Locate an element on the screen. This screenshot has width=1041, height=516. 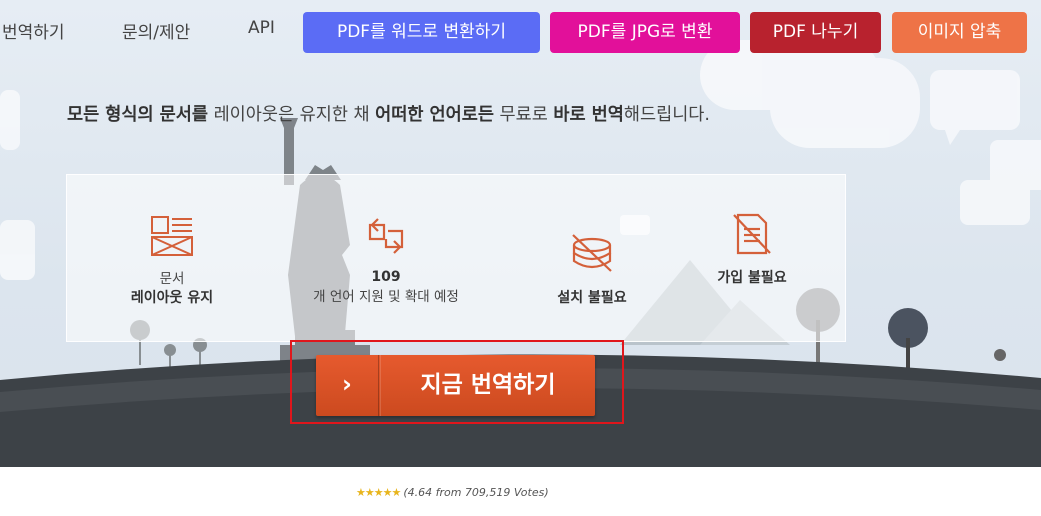
feature-languages-text: 개 언어 지원 및 확대 예정 is located at coordinates (386, 297).